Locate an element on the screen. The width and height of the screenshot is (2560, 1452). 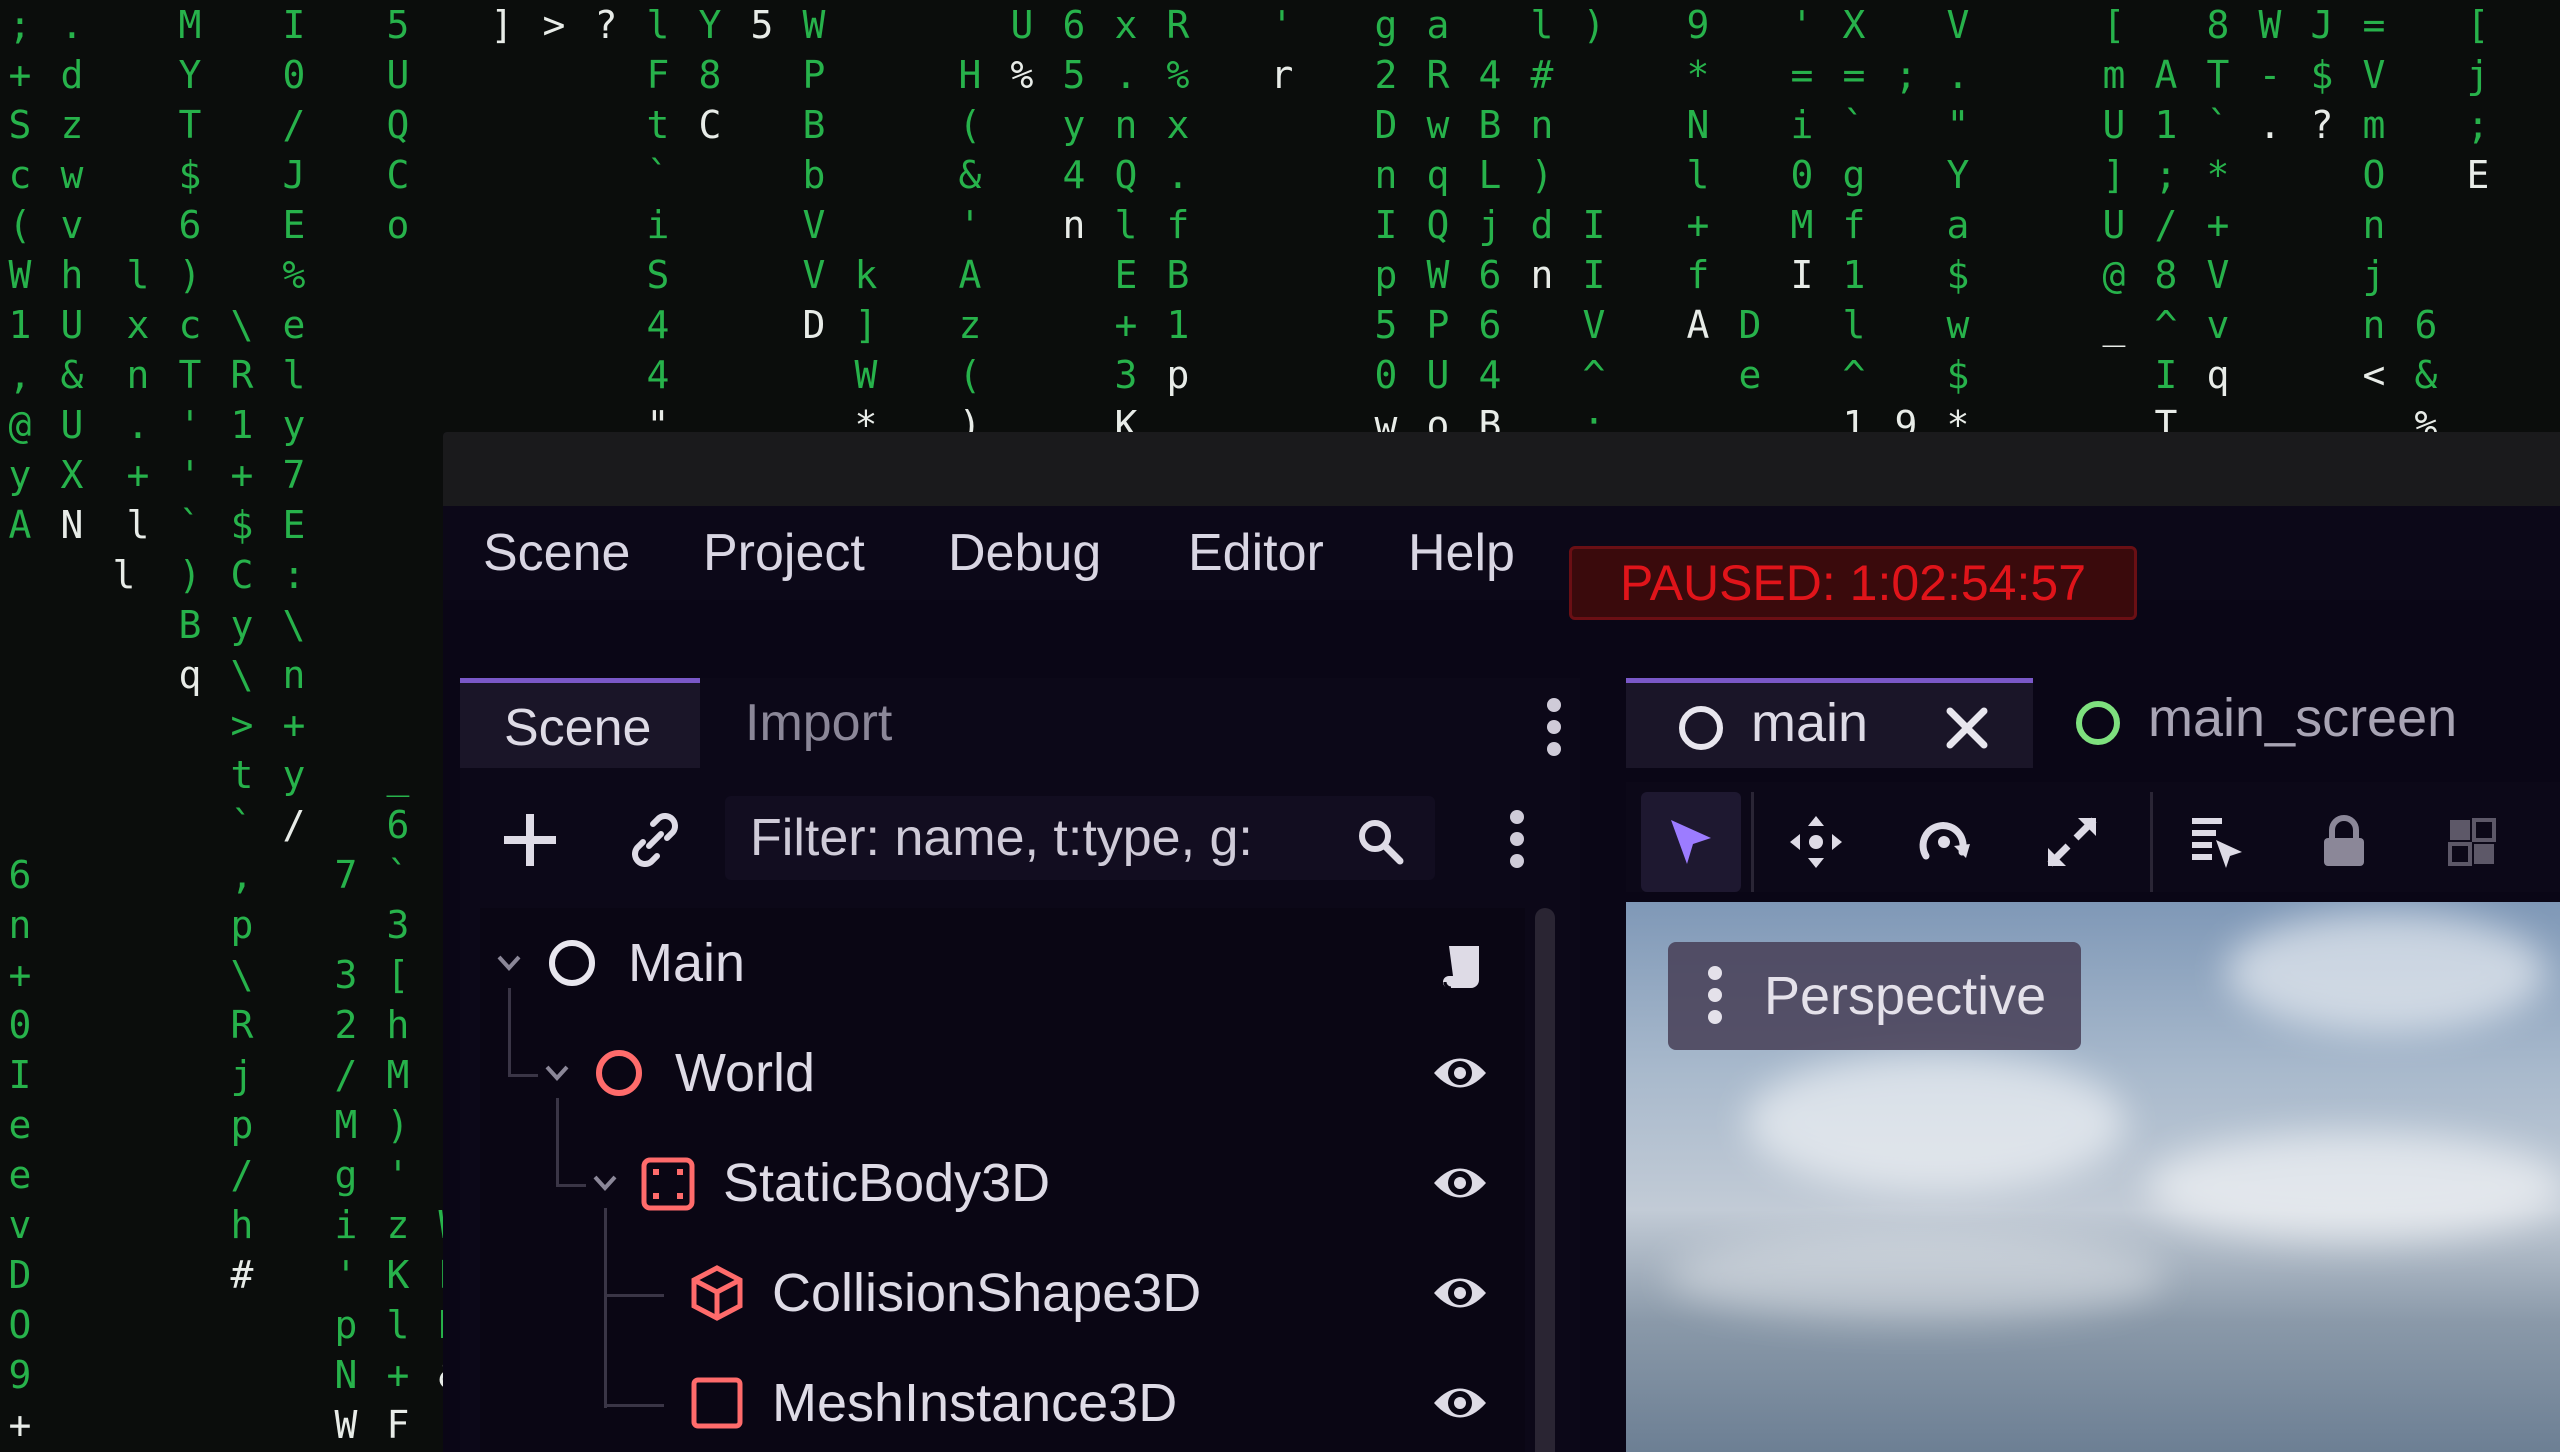
matrix-column: 5 is located at coordinates (762, 25).